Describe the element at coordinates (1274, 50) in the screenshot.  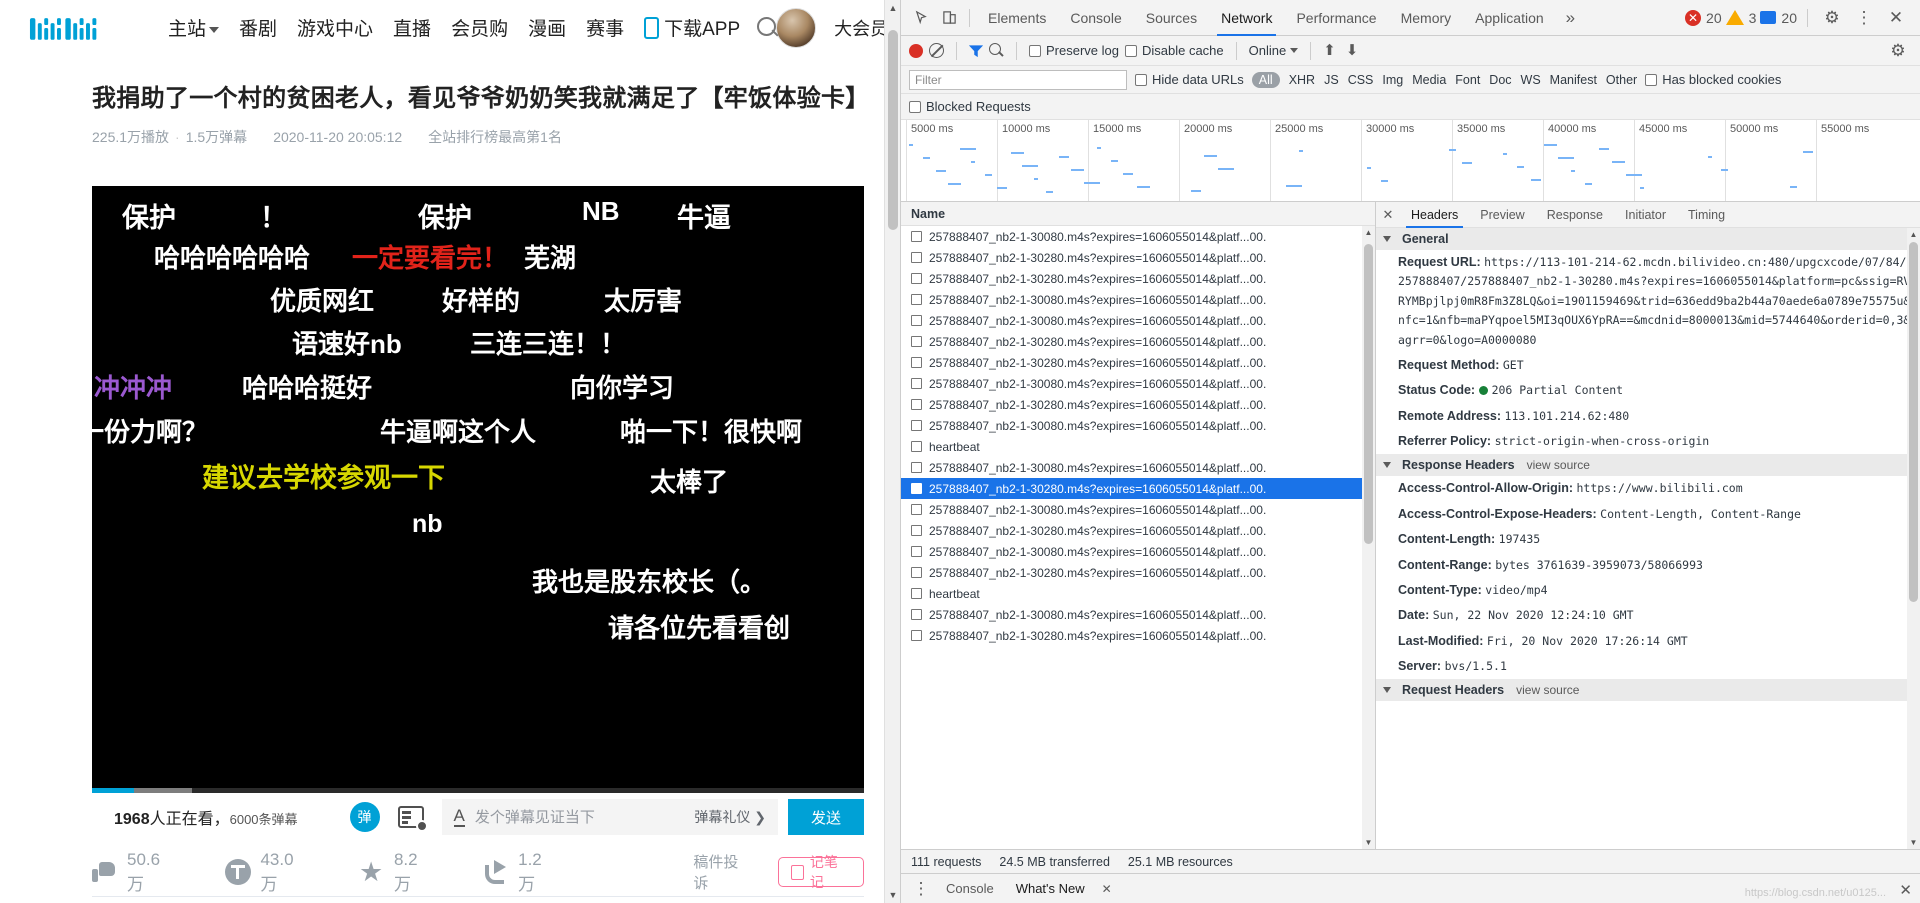
I see `throttling-select: Online` at that location.